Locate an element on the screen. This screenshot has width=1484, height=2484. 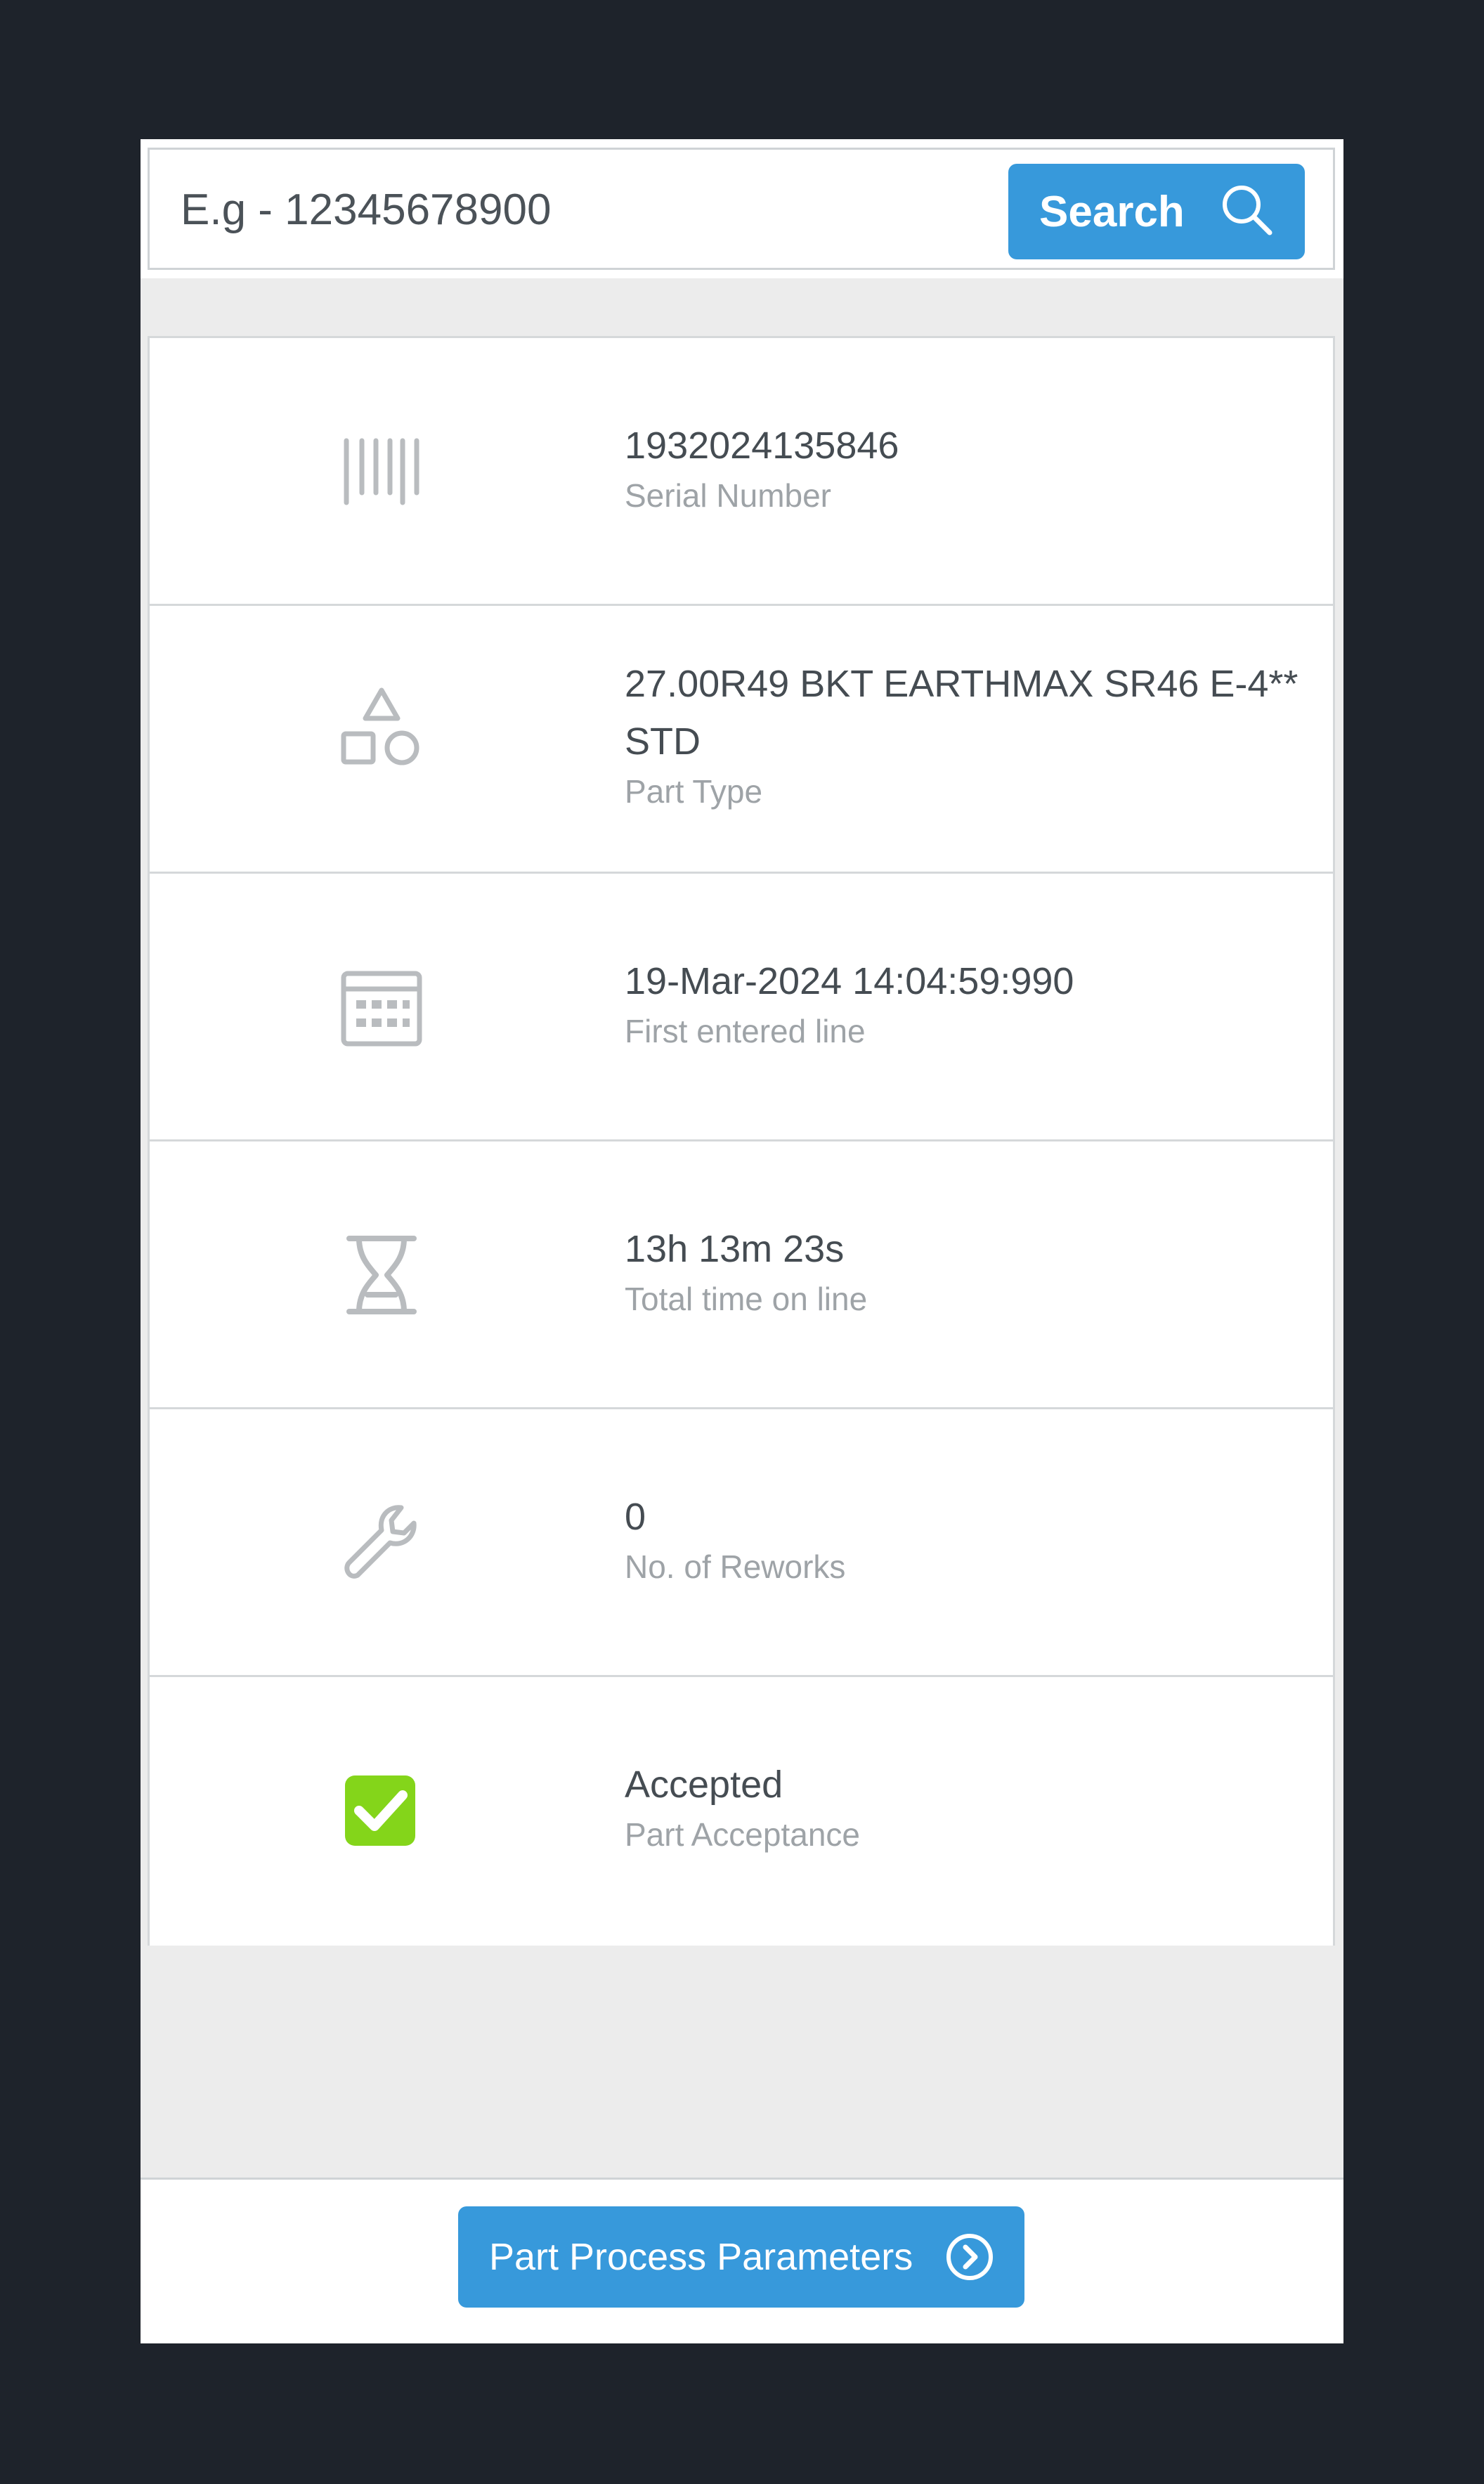
wrench-icon is located at coordinates (380, 1542).